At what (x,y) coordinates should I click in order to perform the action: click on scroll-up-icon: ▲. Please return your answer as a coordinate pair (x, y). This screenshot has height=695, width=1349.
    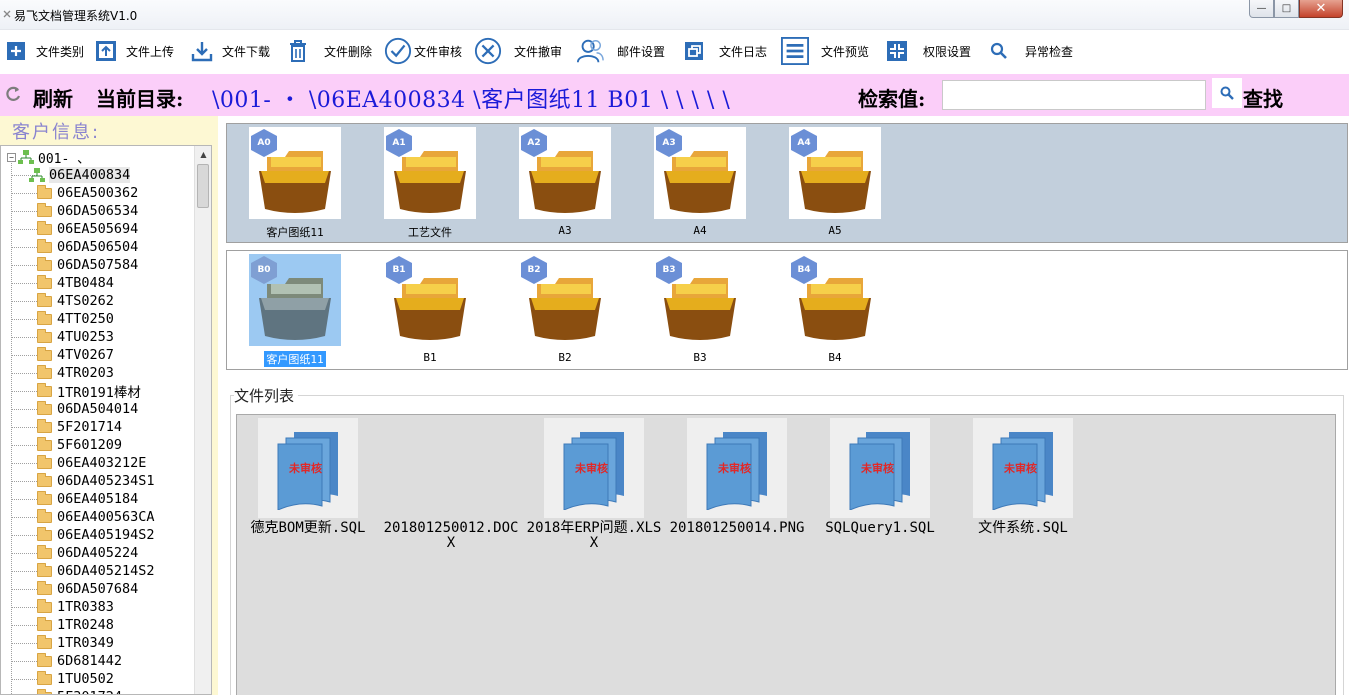
    Looking at the image, I should click on (203, 154).